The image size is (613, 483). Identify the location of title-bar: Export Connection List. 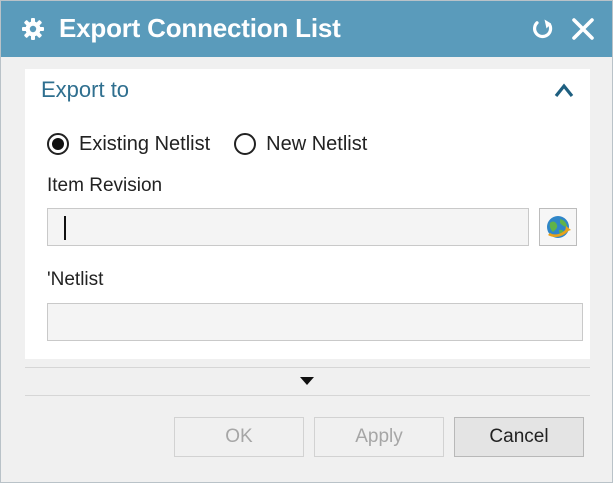
(306, 29).